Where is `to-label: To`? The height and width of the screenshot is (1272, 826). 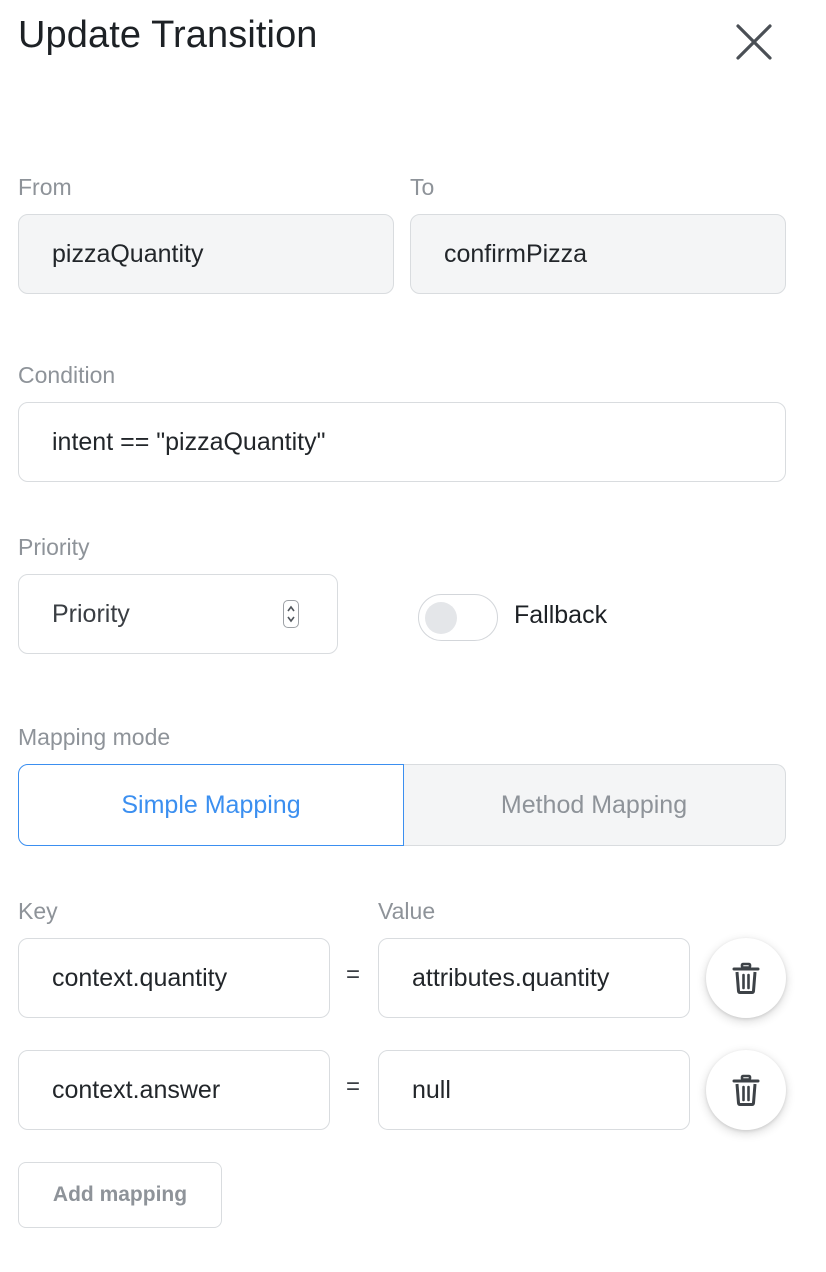
to-label: To is located at coordinates (422, 187).